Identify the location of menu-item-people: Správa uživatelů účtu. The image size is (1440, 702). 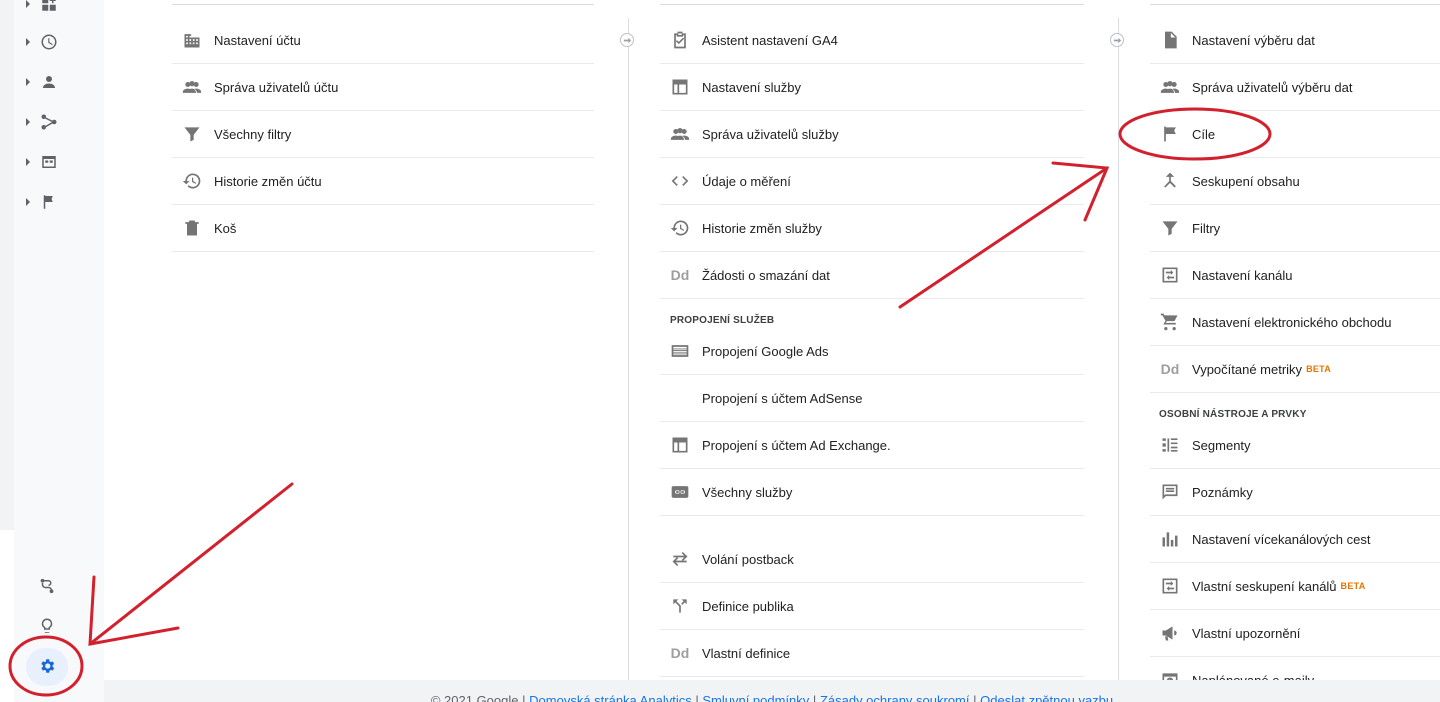
(383, 87).